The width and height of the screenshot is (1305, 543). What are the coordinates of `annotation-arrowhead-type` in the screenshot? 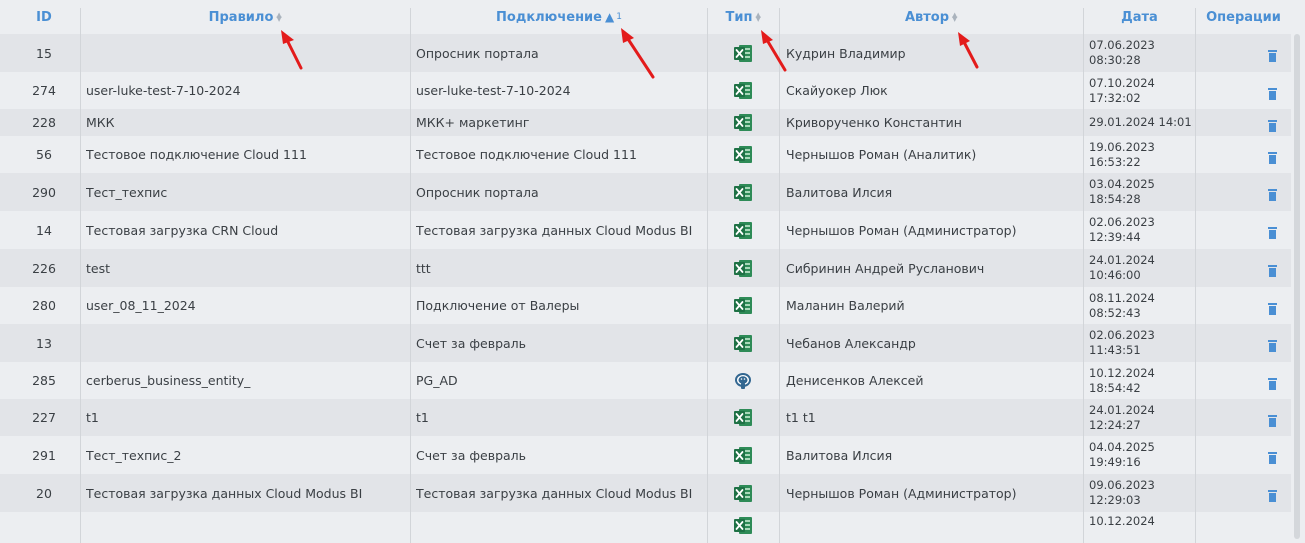 It's located at (767, 37).